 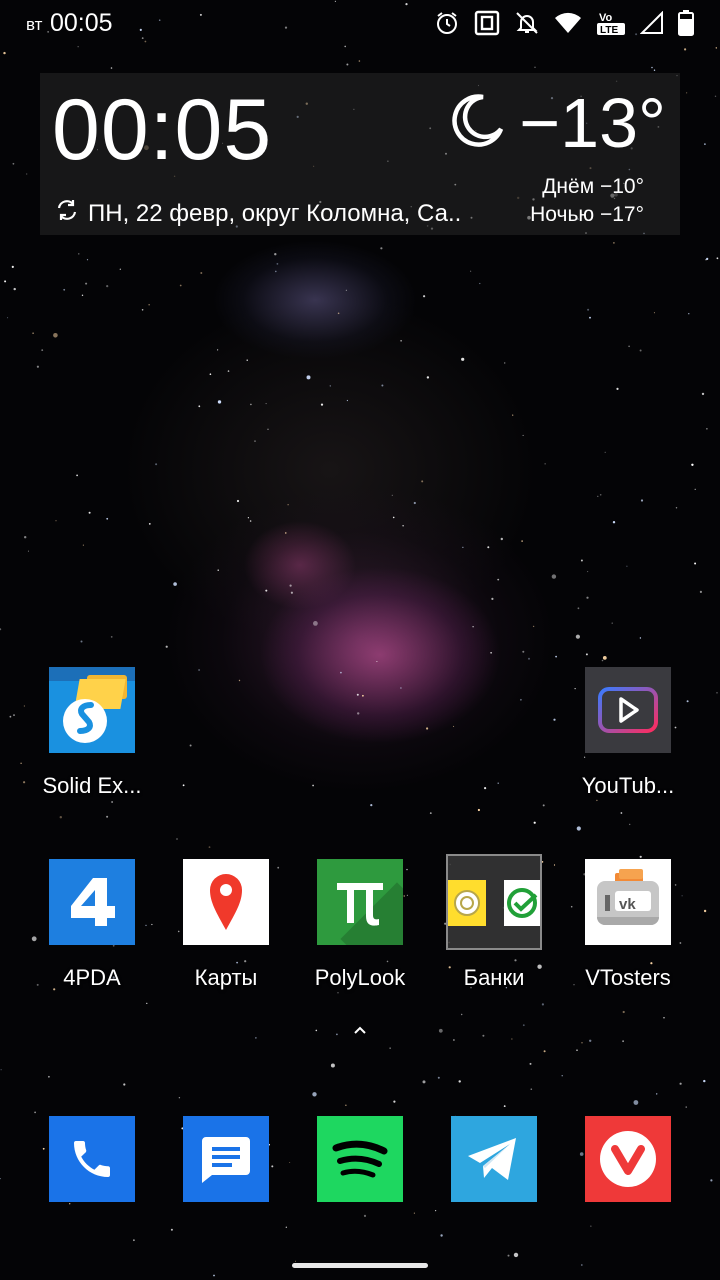 I want to click on app-polylook: PolyLook, so click(x=360, y=925).